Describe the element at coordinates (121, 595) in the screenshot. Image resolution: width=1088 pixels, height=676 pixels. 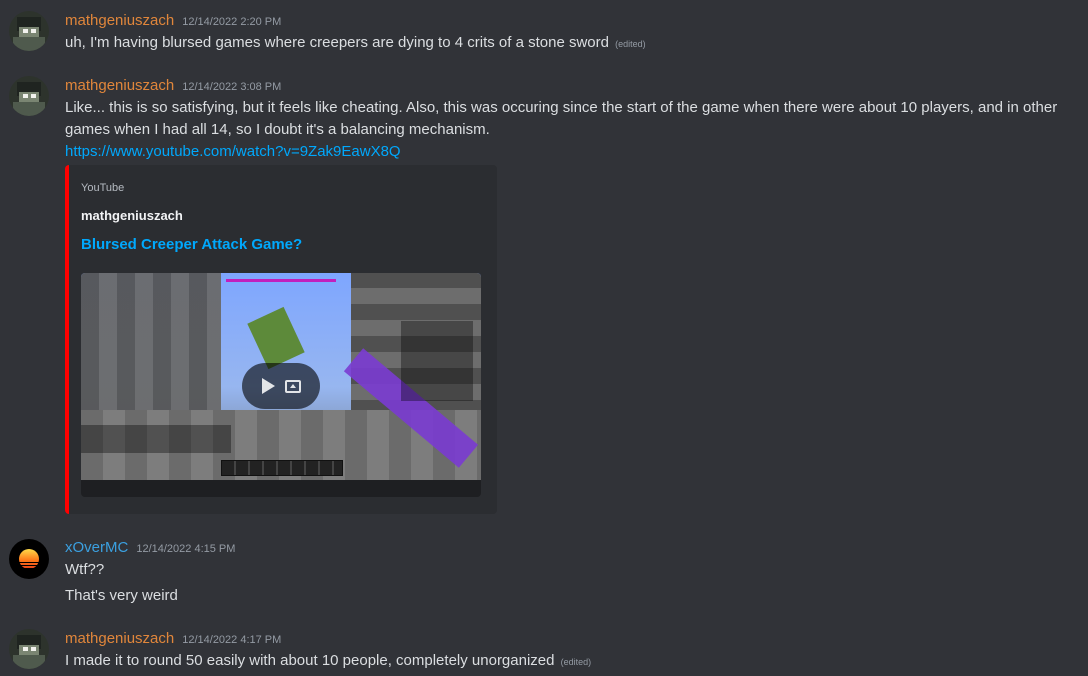
I see `message-text: That's very weird` at that location.